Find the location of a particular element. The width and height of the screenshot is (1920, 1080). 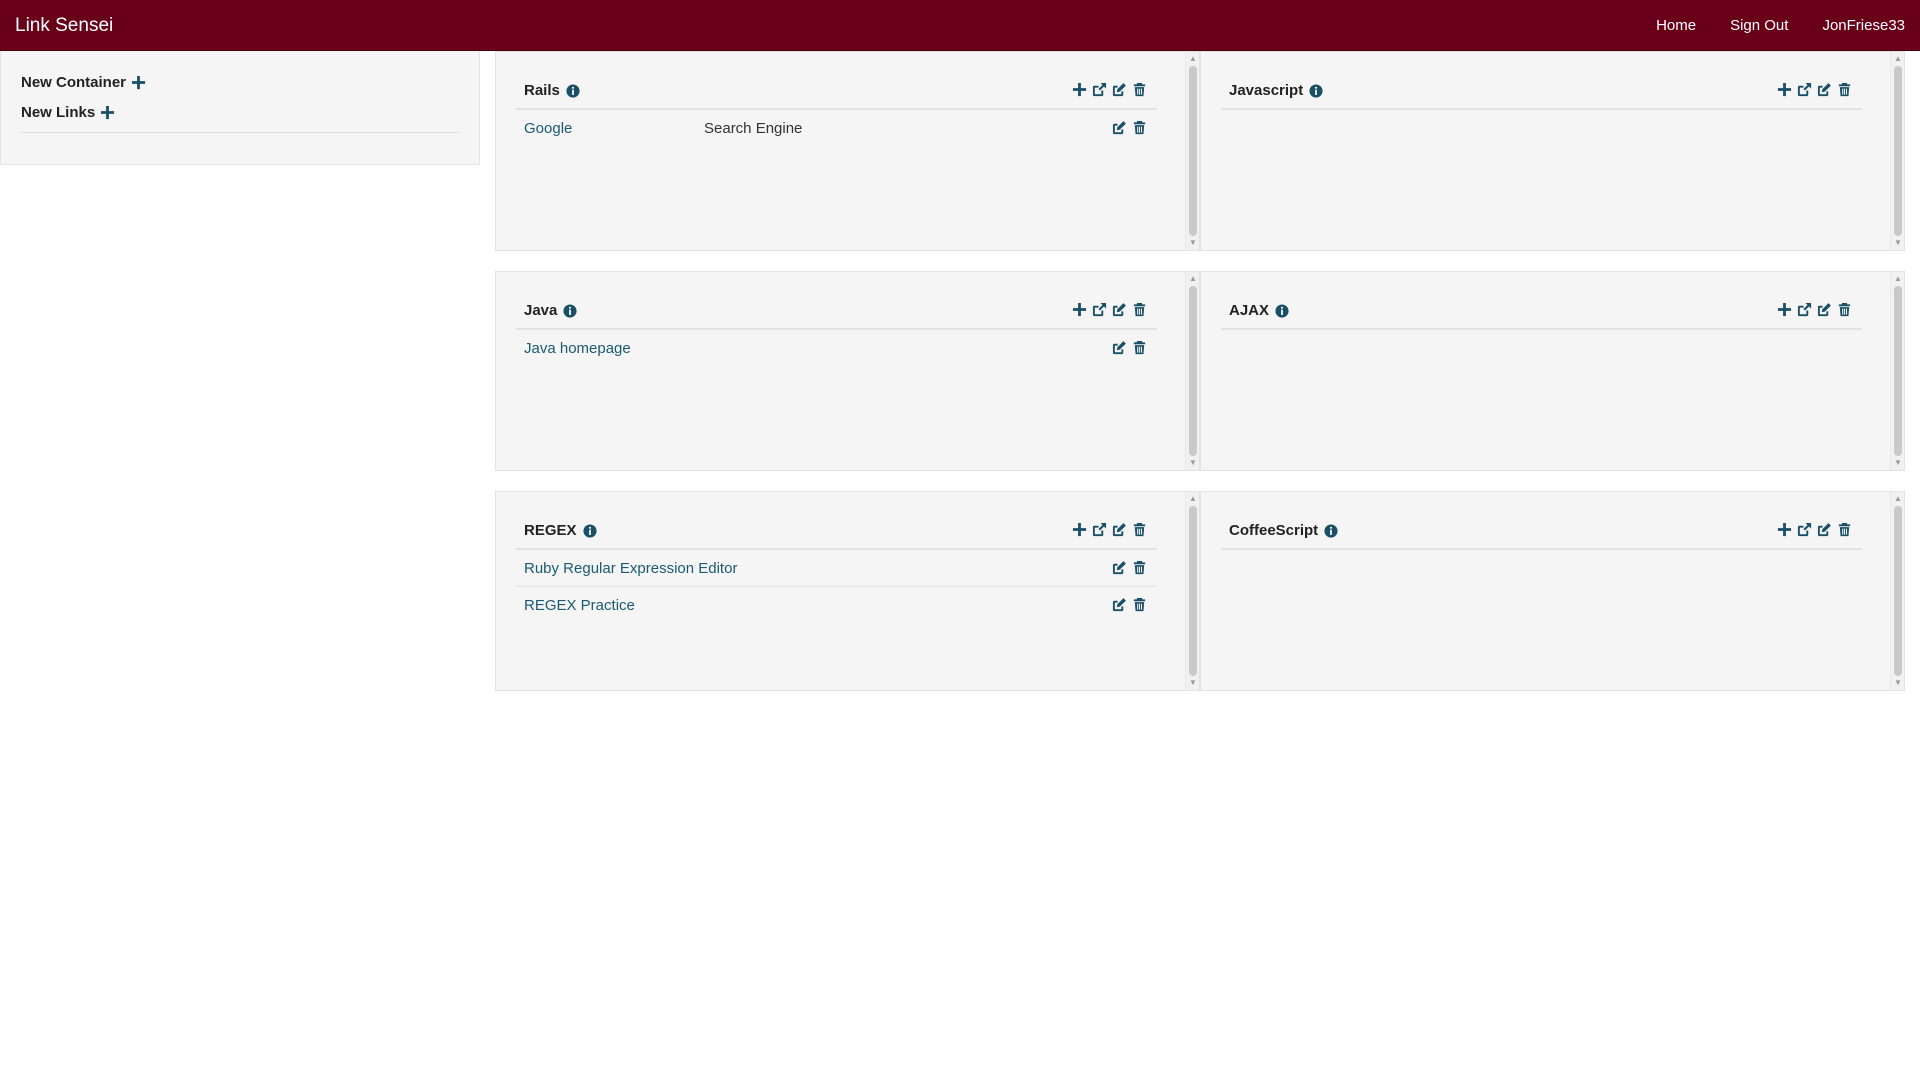

container-body: Java Java homepage is located at coordinates (836, 319).